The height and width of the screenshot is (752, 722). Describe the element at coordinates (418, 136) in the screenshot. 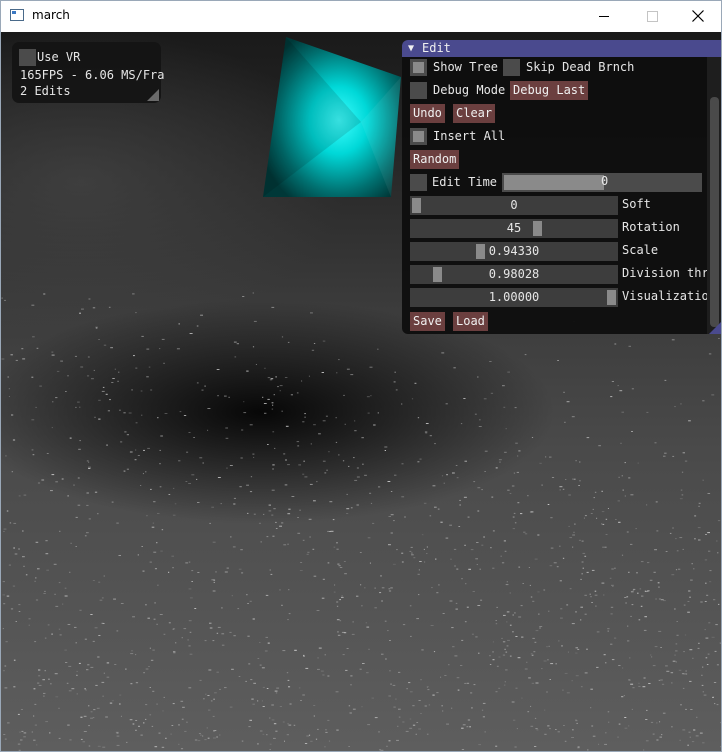

I see `insert-all-checkbox` at that location.